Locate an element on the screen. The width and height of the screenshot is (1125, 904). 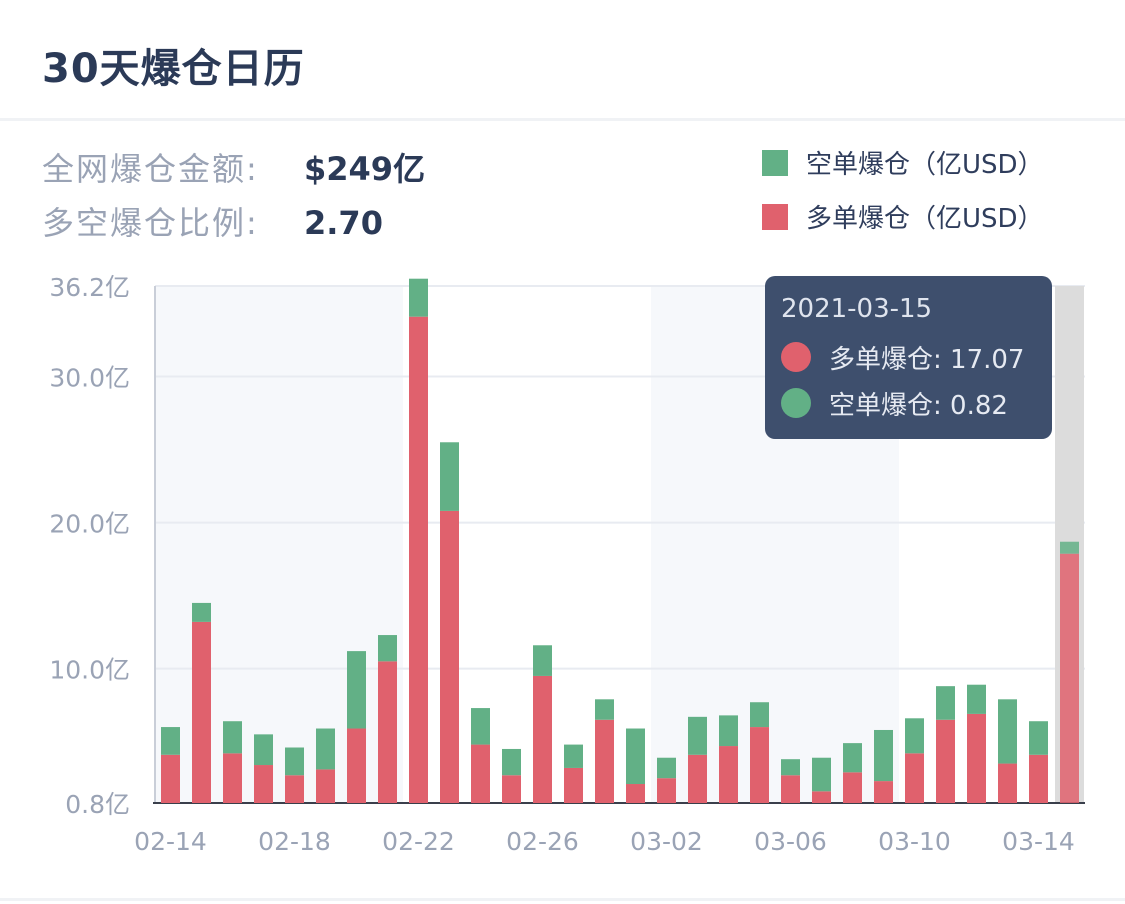
tooltip-label-short: 空单爆仓: 0.82 is located at coordinates (918, 405).